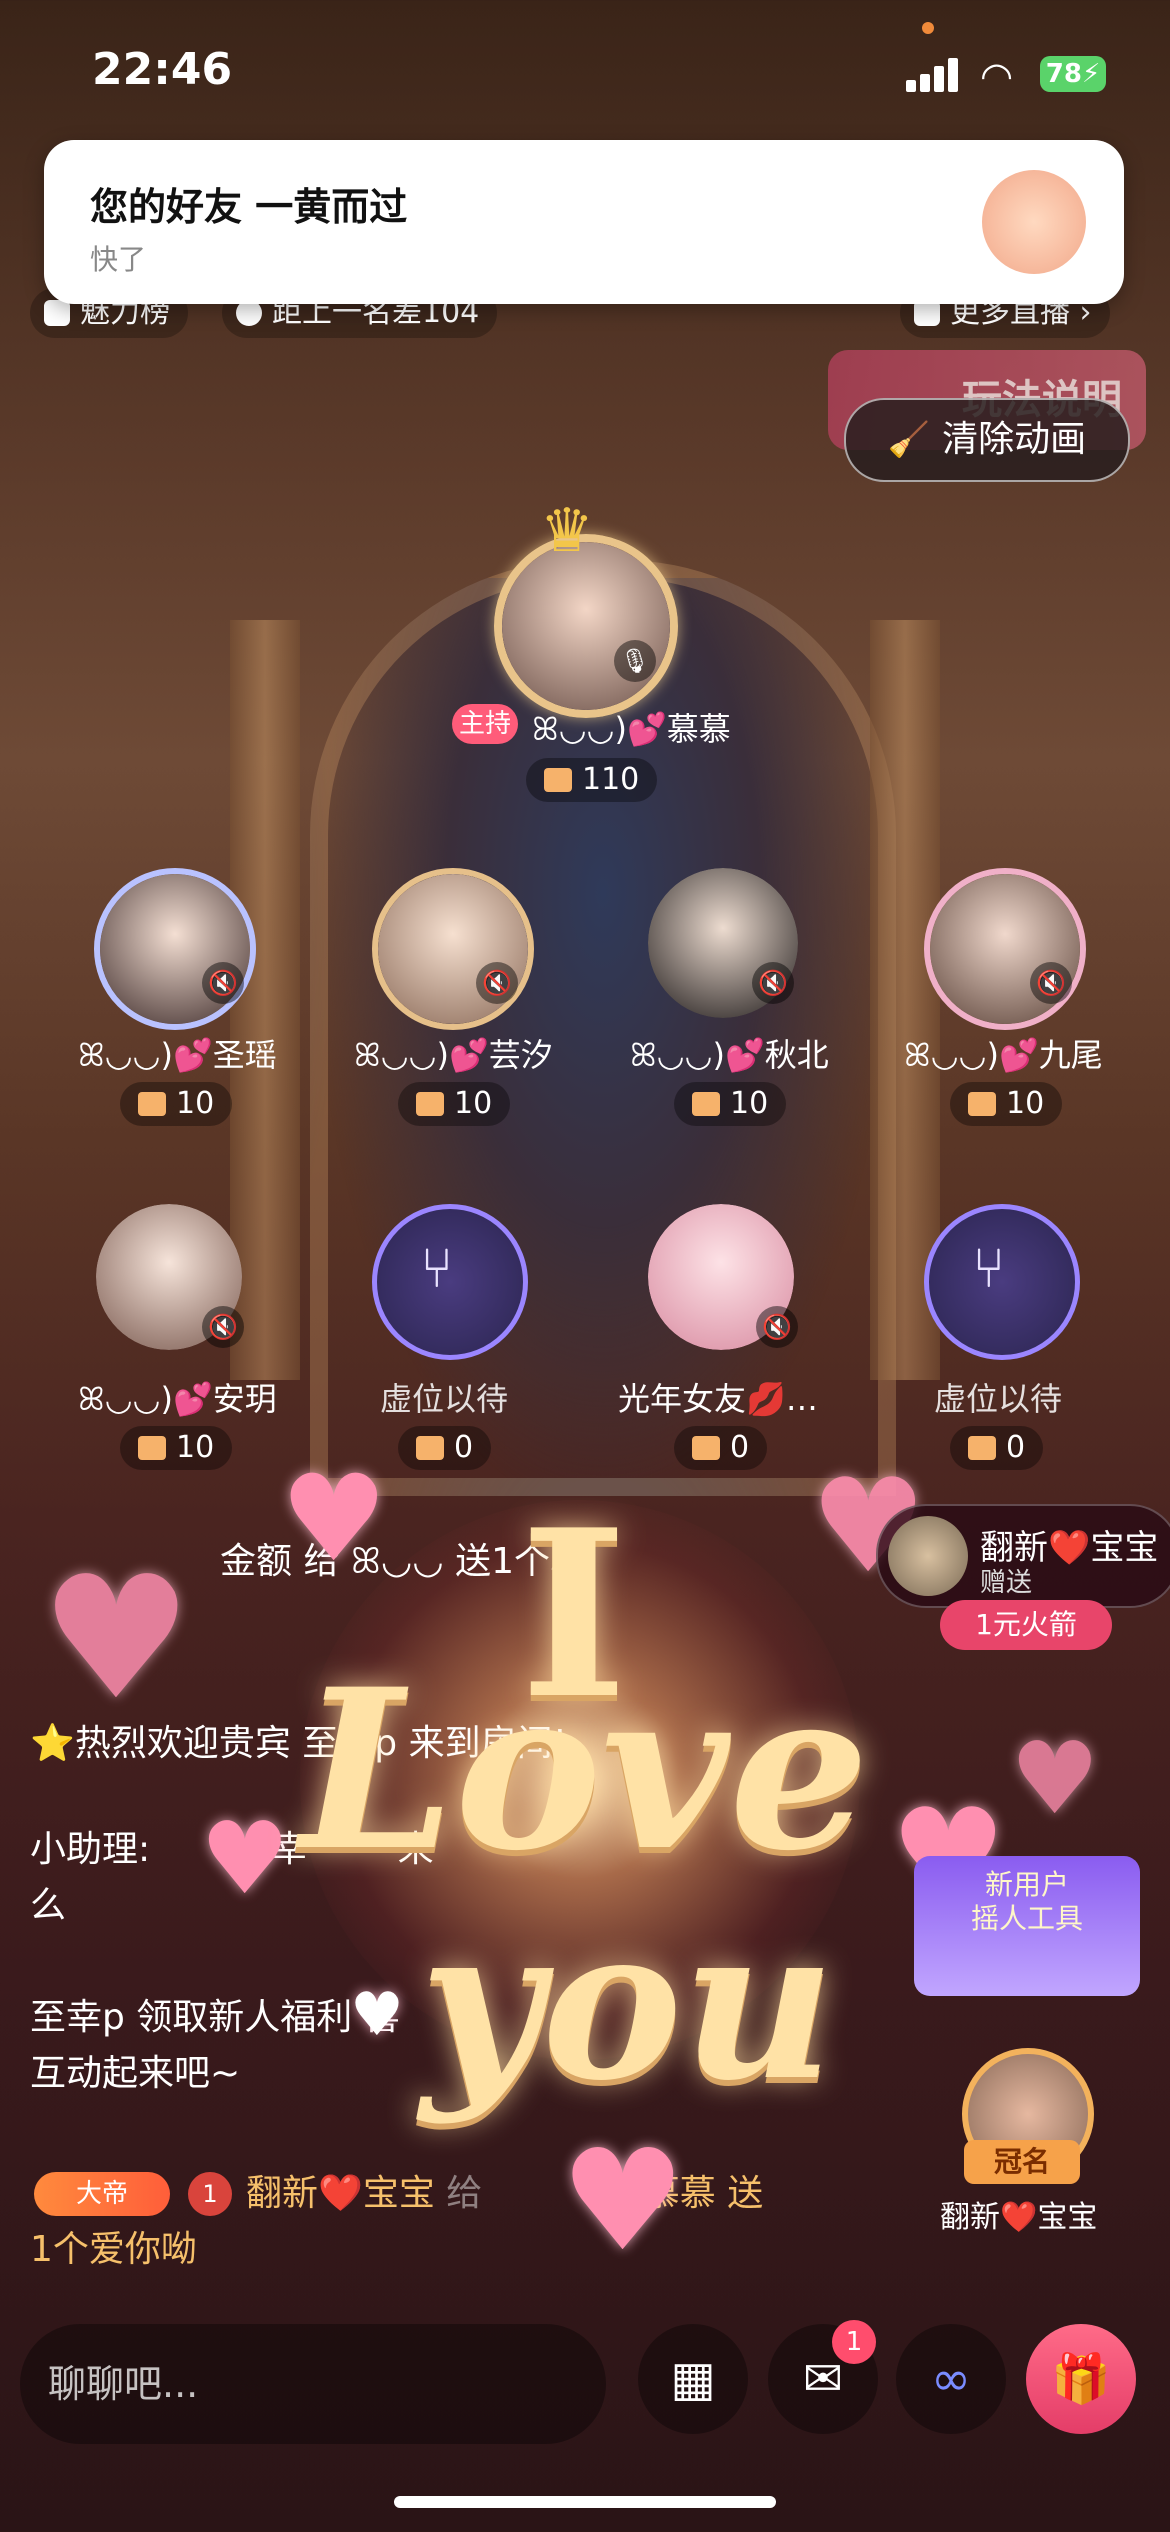 The image size is (1170, 2532). I want to click on vip-badge: 大帝, so click(102, 2194).